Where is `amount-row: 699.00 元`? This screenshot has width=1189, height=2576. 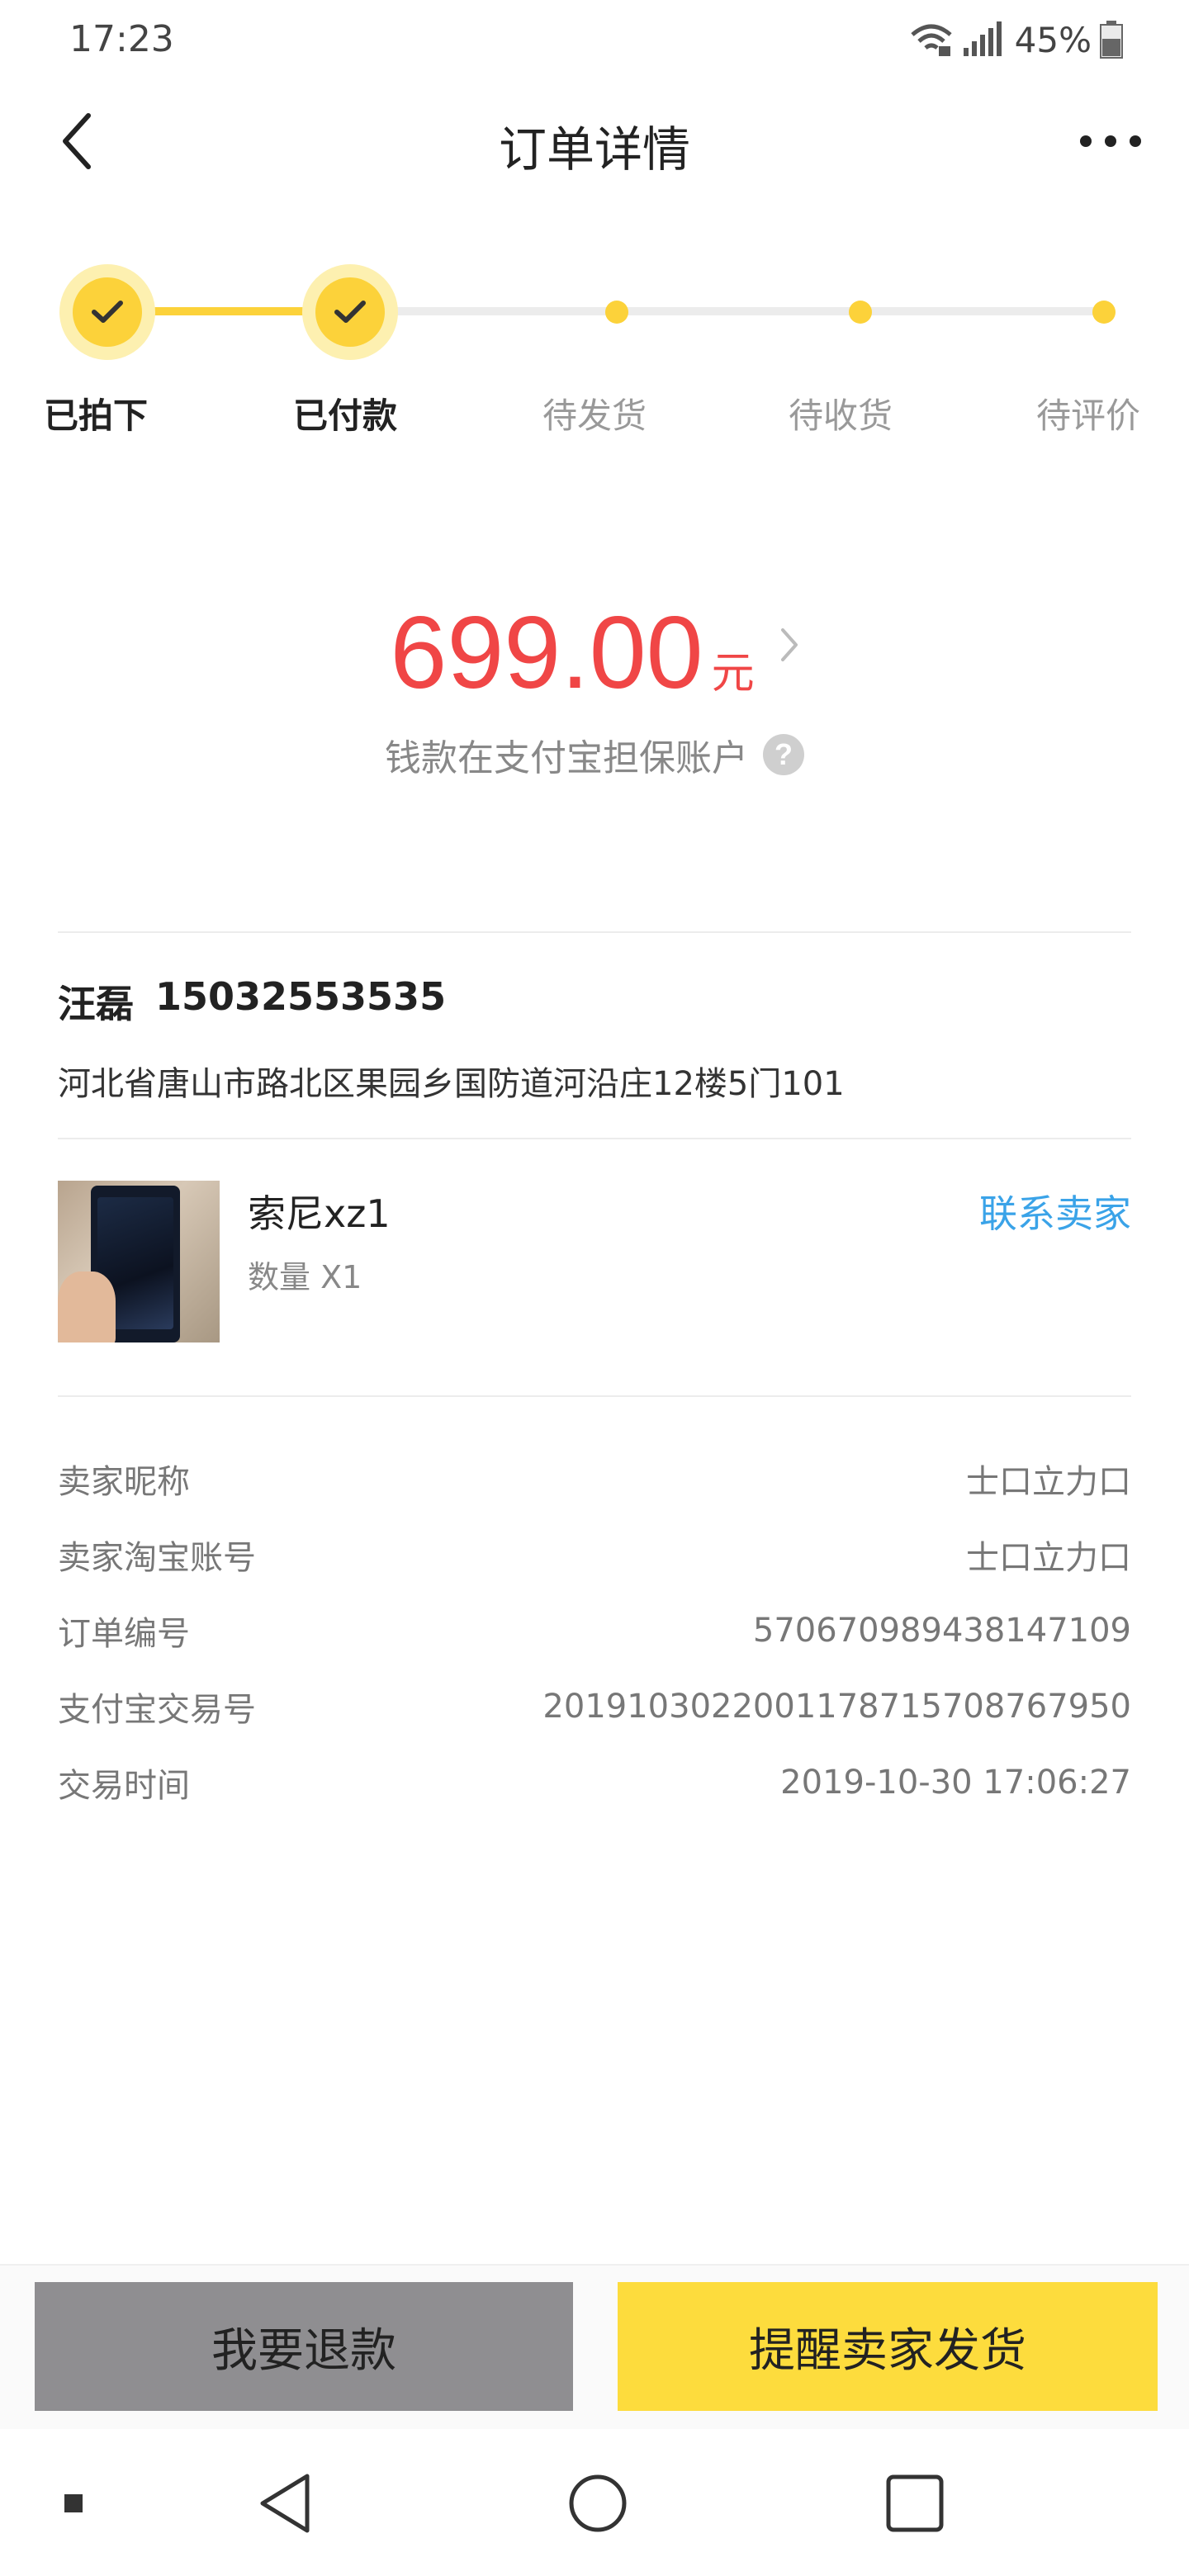
amount-row: 699.00 元 is located at coordinates (594, 653).